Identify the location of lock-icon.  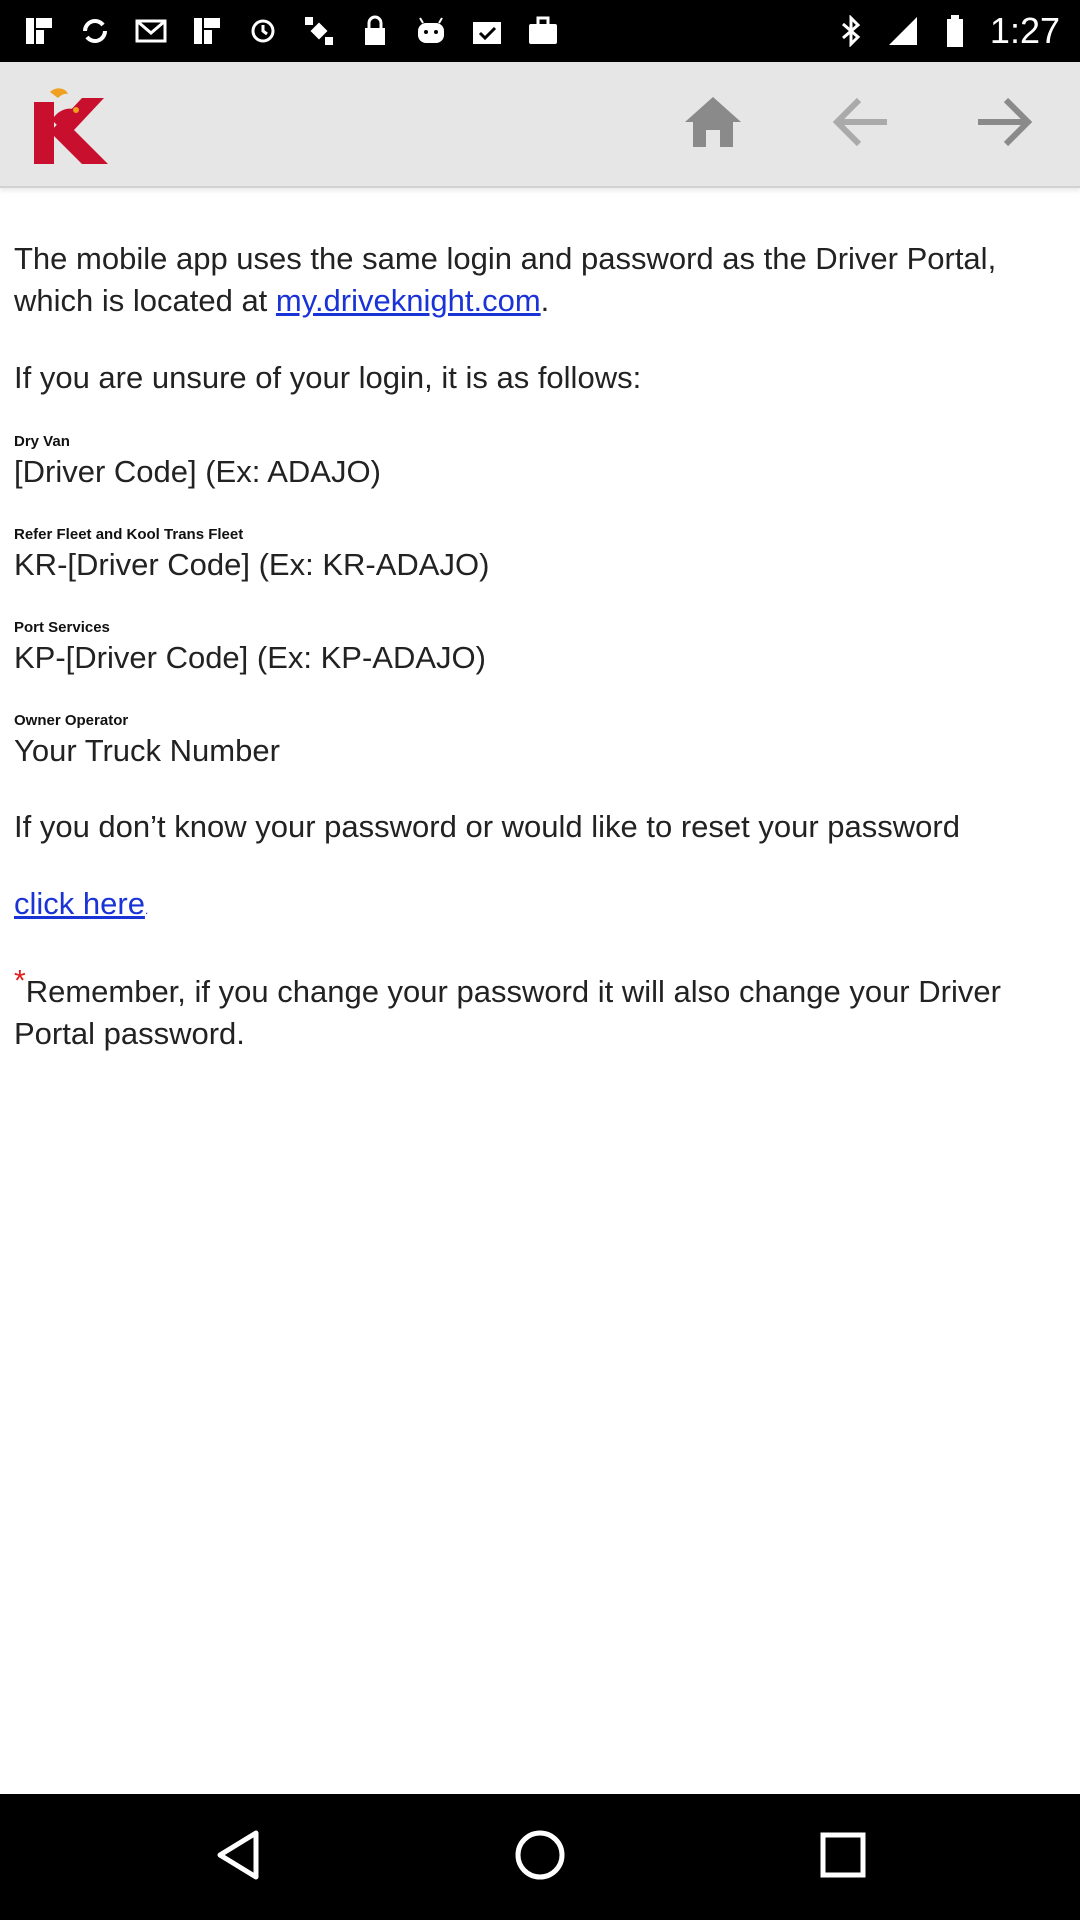
(375, 31).